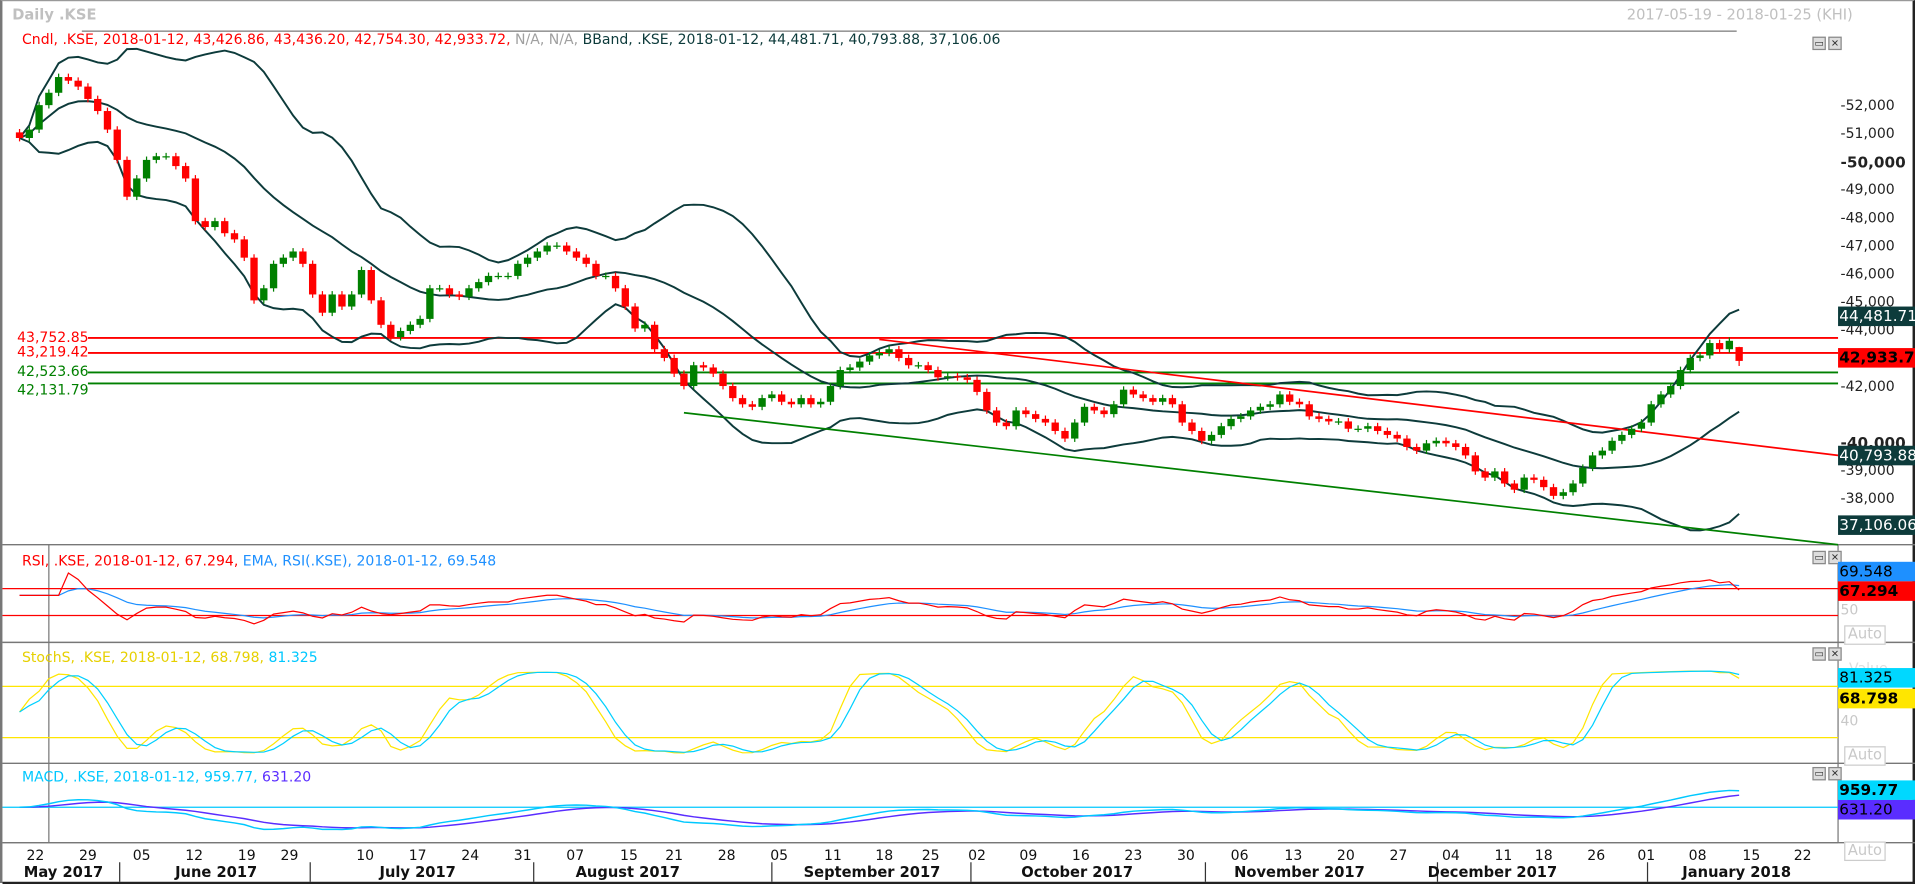 The image size is (1915, 884). I want to click on day-tick-label: 28, so click(726, 855).